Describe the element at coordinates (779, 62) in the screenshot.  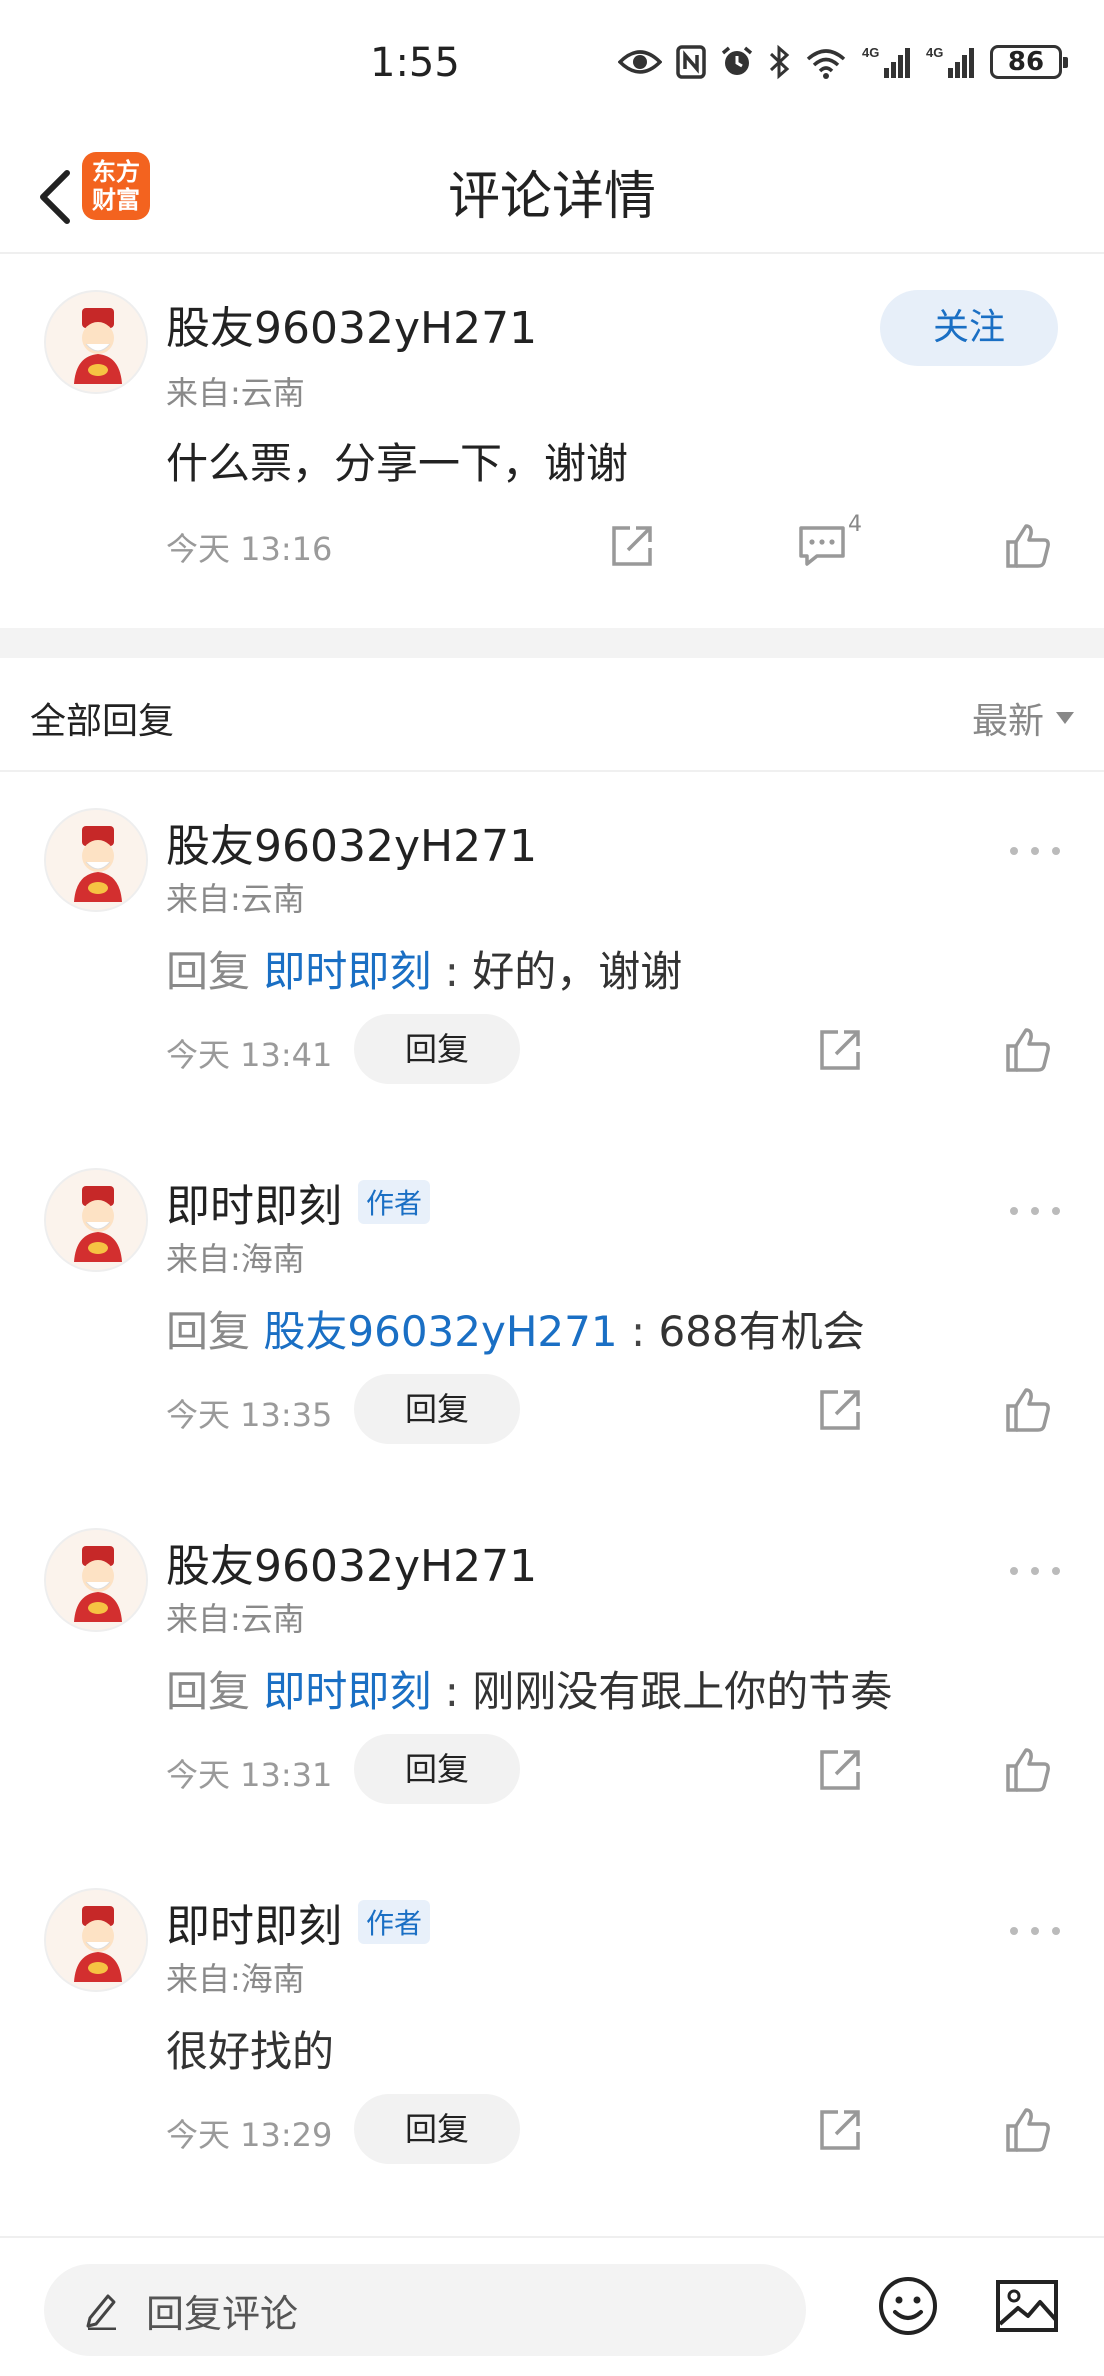
I see `bluetooth-icon` at that location.